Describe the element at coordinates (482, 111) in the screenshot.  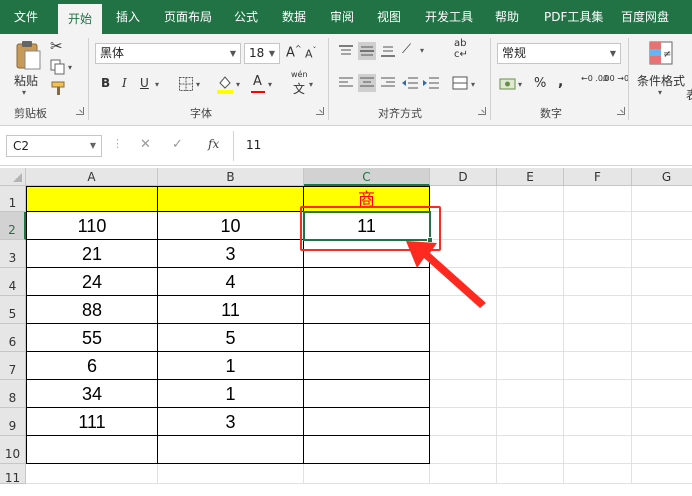
I see `alignment-launcher-icon` at that location.